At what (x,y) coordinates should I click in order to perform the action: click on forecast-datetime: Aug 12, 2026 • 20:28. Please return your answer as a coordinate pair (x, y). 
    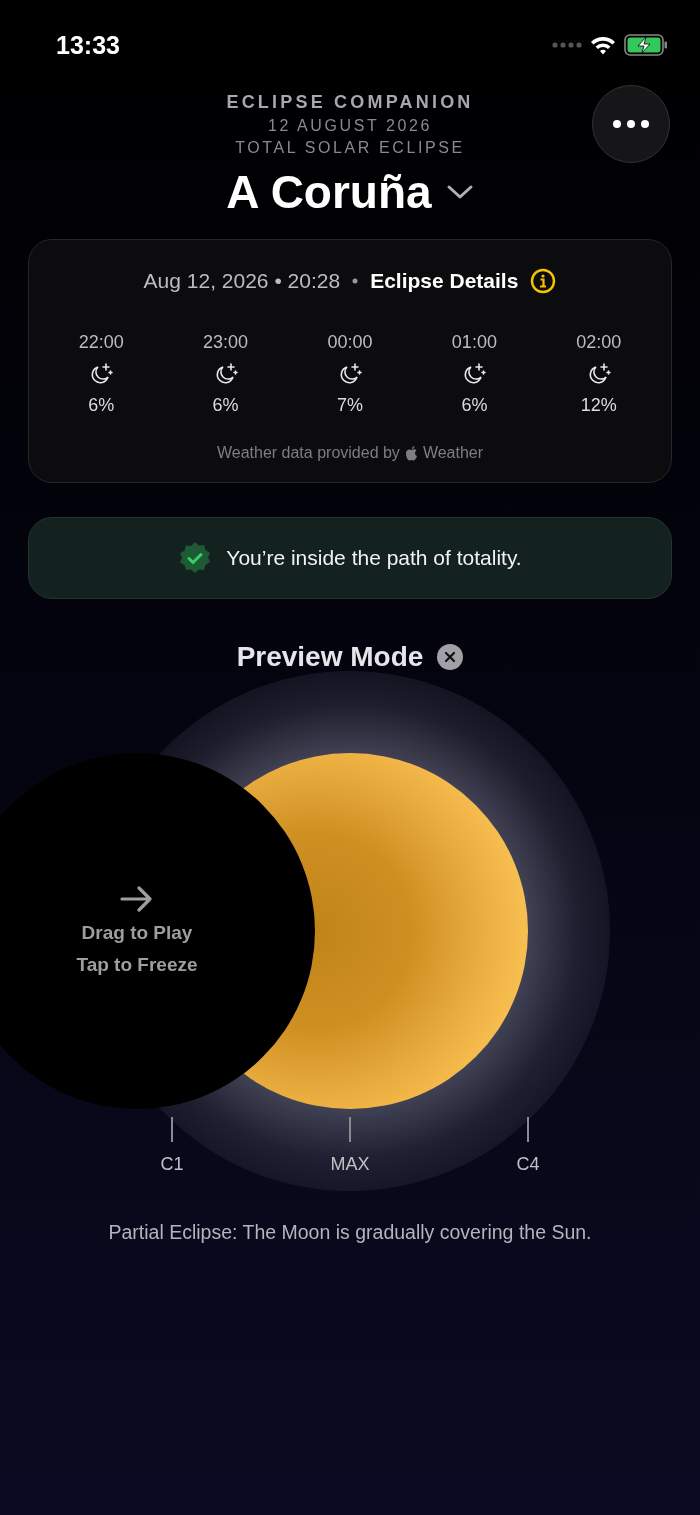
    Looking at the image, I should click on (242, 281).